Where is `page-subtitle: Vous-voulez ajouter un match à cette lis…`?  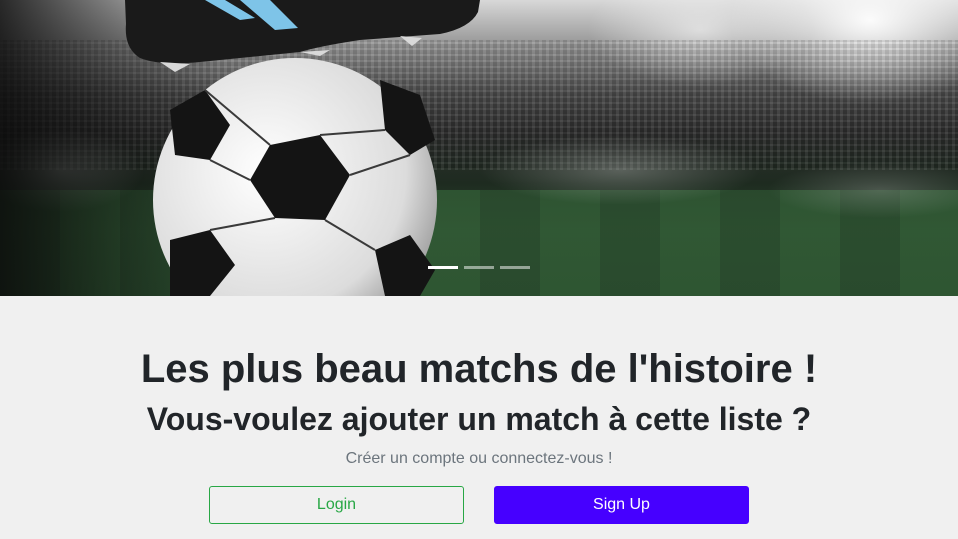
page-subtitle: Vous-voulez ajouter un match à cette lis… is located at coordinates (479, 419).